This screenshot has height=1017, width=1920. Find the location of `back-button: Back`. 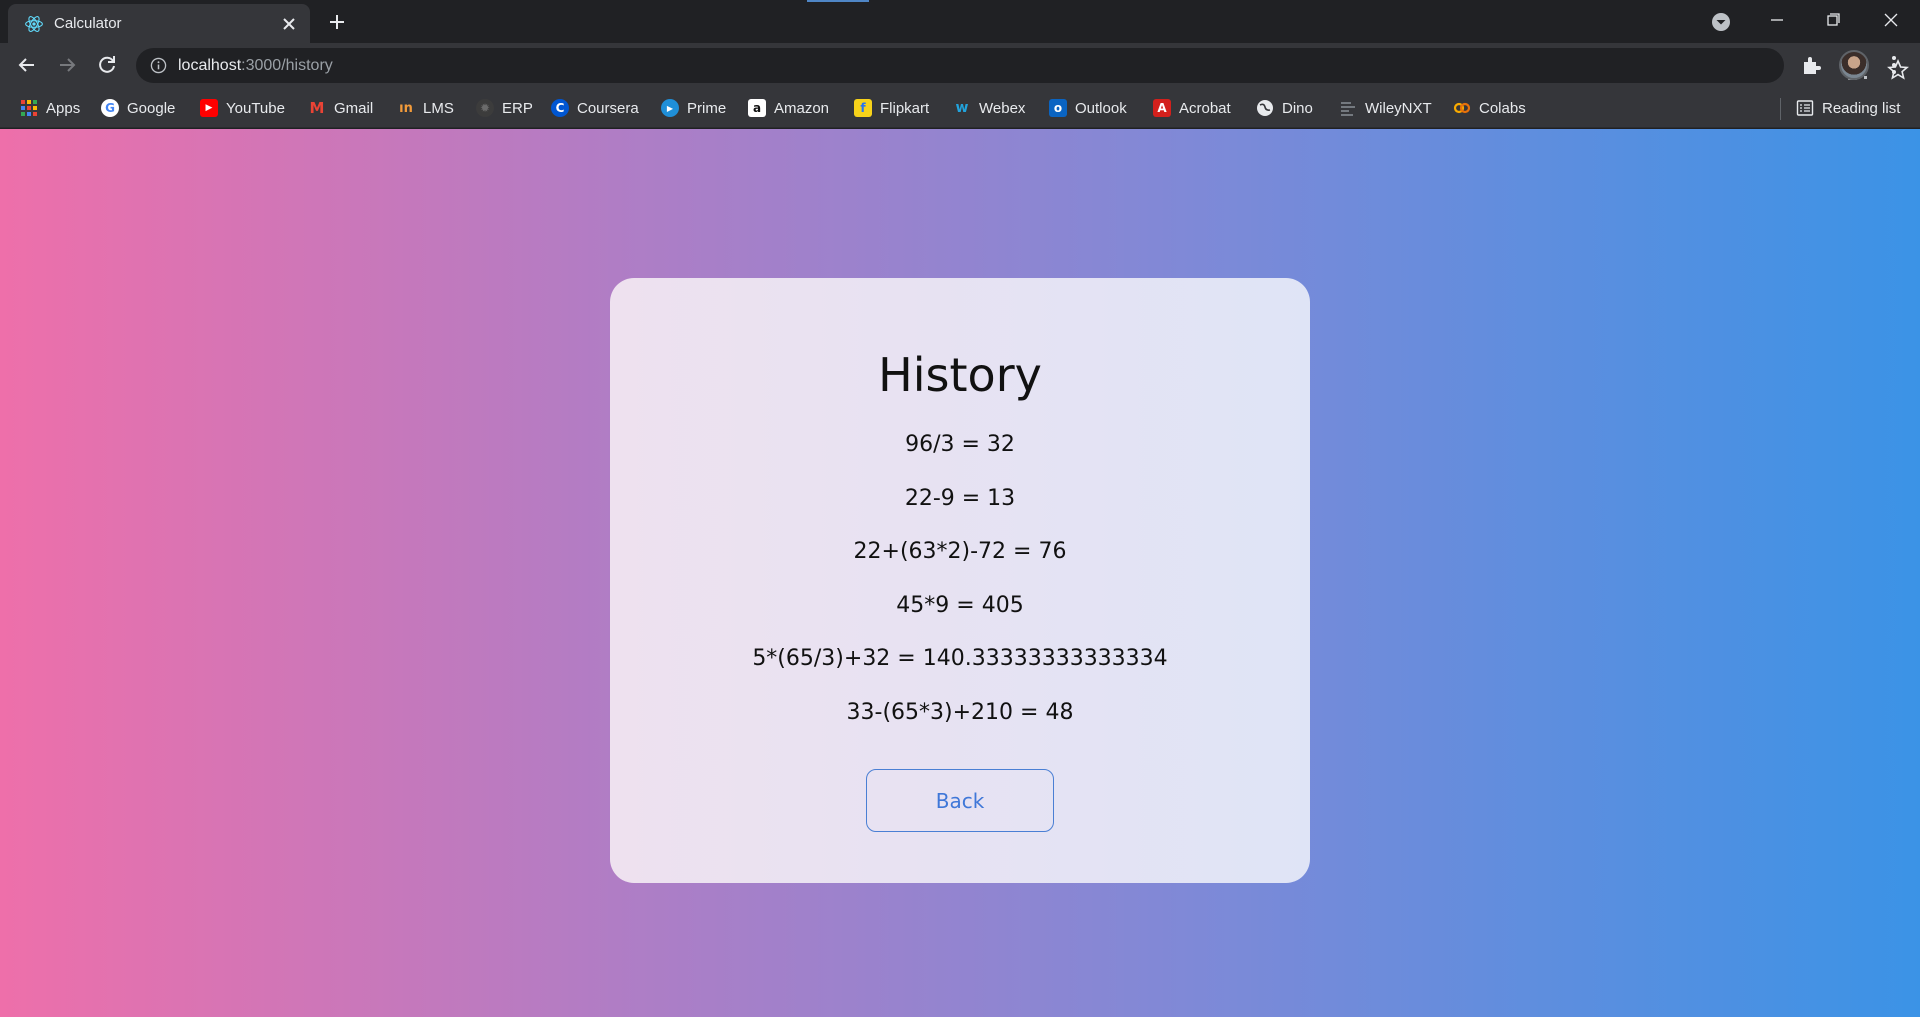

back-button: Back is located at coordinates (960, 800).